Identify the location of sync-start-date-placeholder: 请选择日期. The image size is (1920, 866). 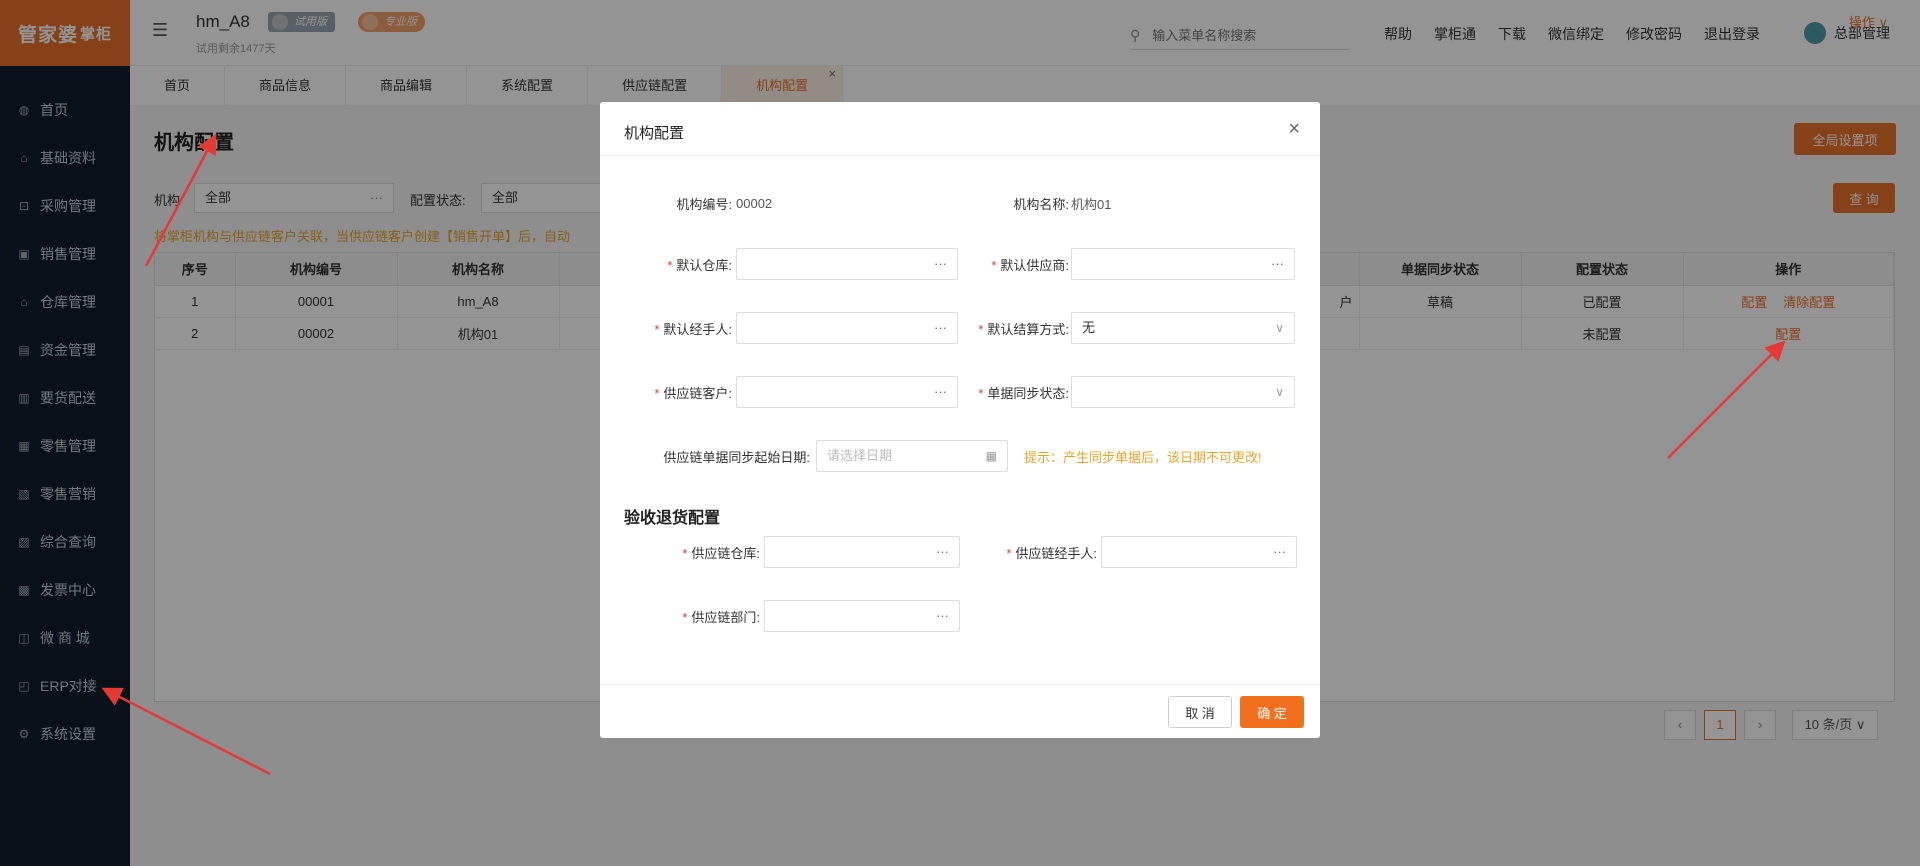
(860, 455).